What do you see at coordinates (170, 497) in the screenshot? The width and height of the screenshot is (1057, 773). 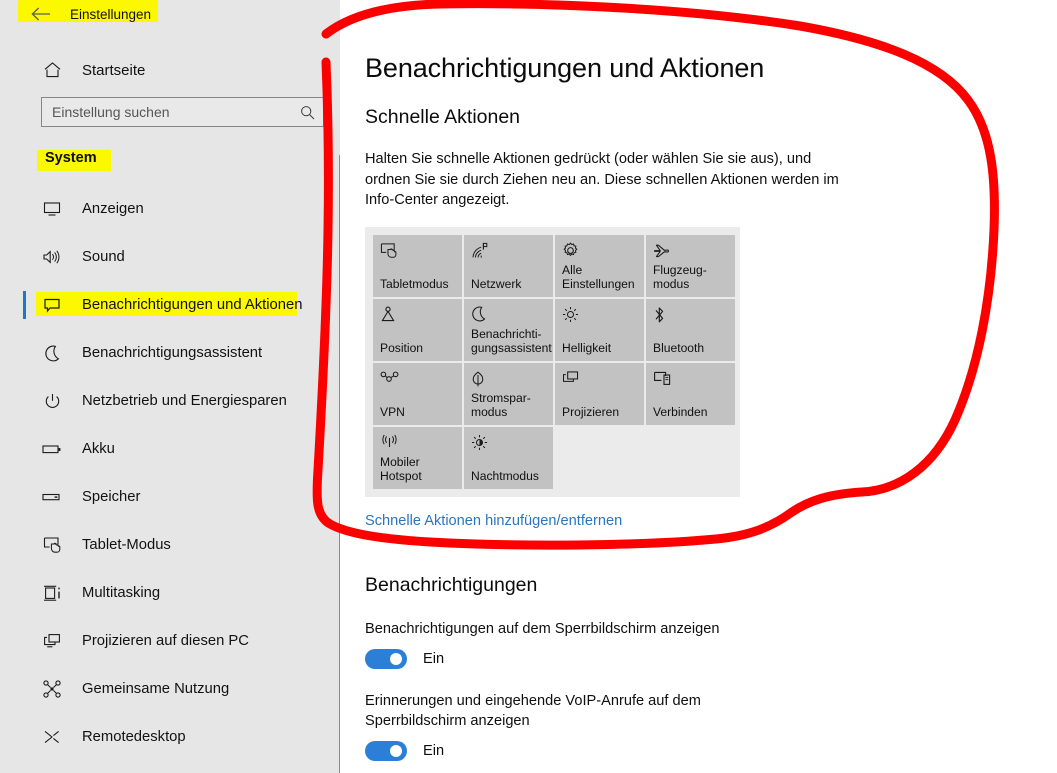 I see `sidebar-item-speicher: Speicher` at bounding box center [170, 497].